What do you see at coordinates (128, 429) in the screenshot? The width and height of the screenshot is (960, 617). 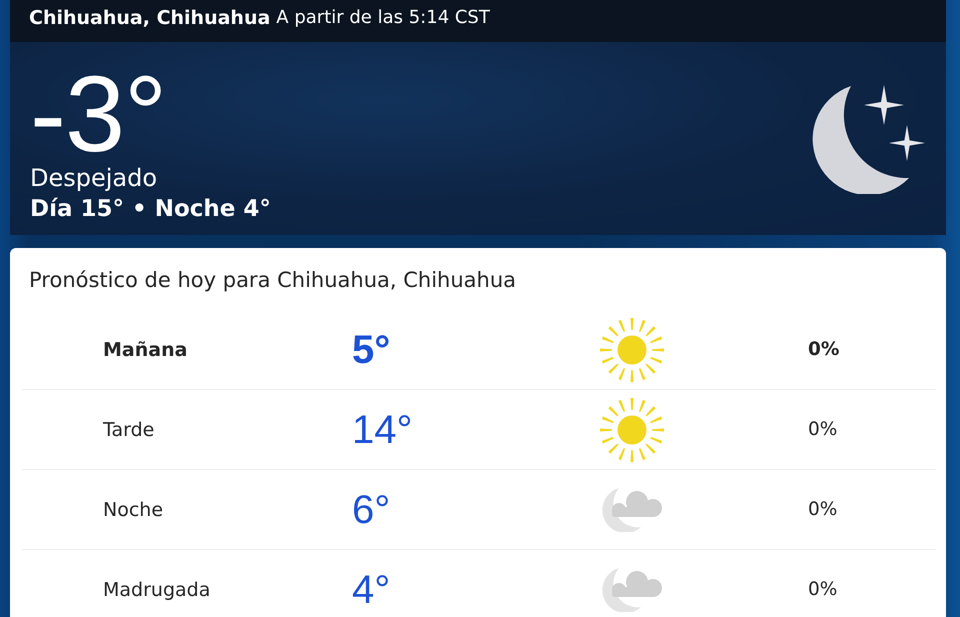 I see `period-label: Tarde` at bounding box center [128, 429].